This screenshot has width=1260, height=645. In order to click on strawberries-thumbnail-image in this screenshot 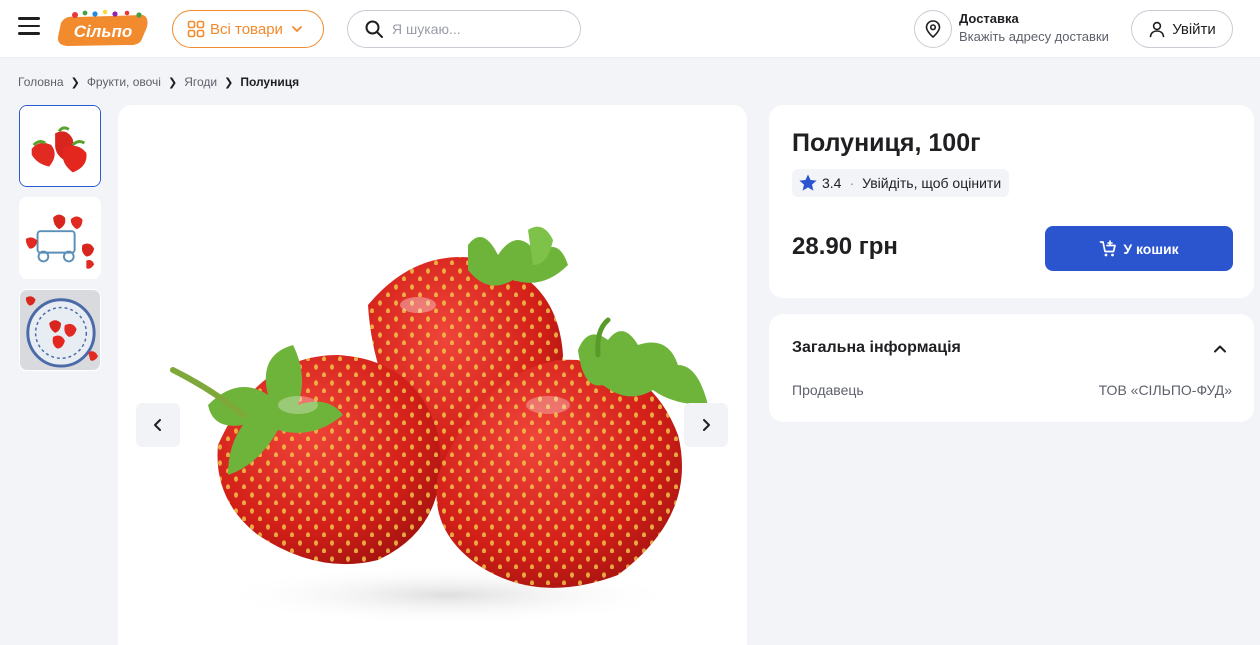, I will do `click(60, 146)`.